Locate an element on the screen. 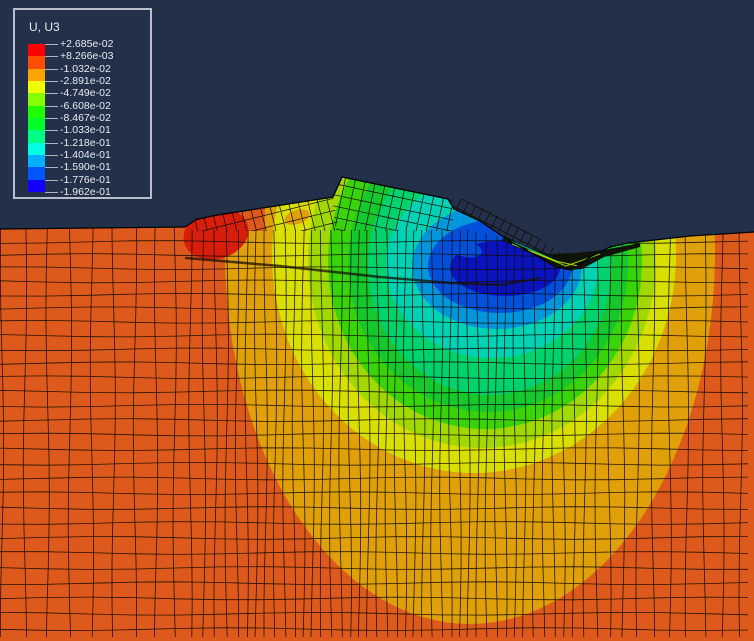  legend-label: -4.749e-02 is located at coordinates (85, 93).